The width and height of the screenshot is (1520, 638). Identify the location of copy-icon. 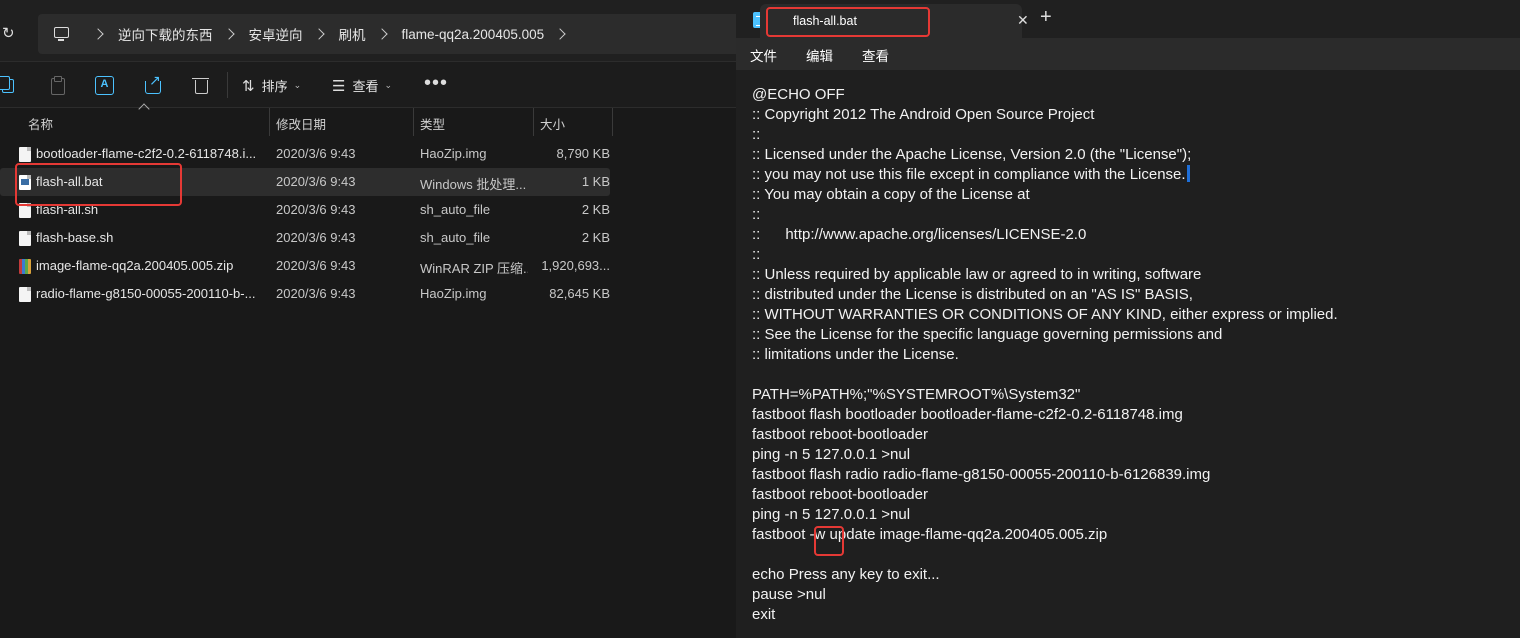
(9, 85).